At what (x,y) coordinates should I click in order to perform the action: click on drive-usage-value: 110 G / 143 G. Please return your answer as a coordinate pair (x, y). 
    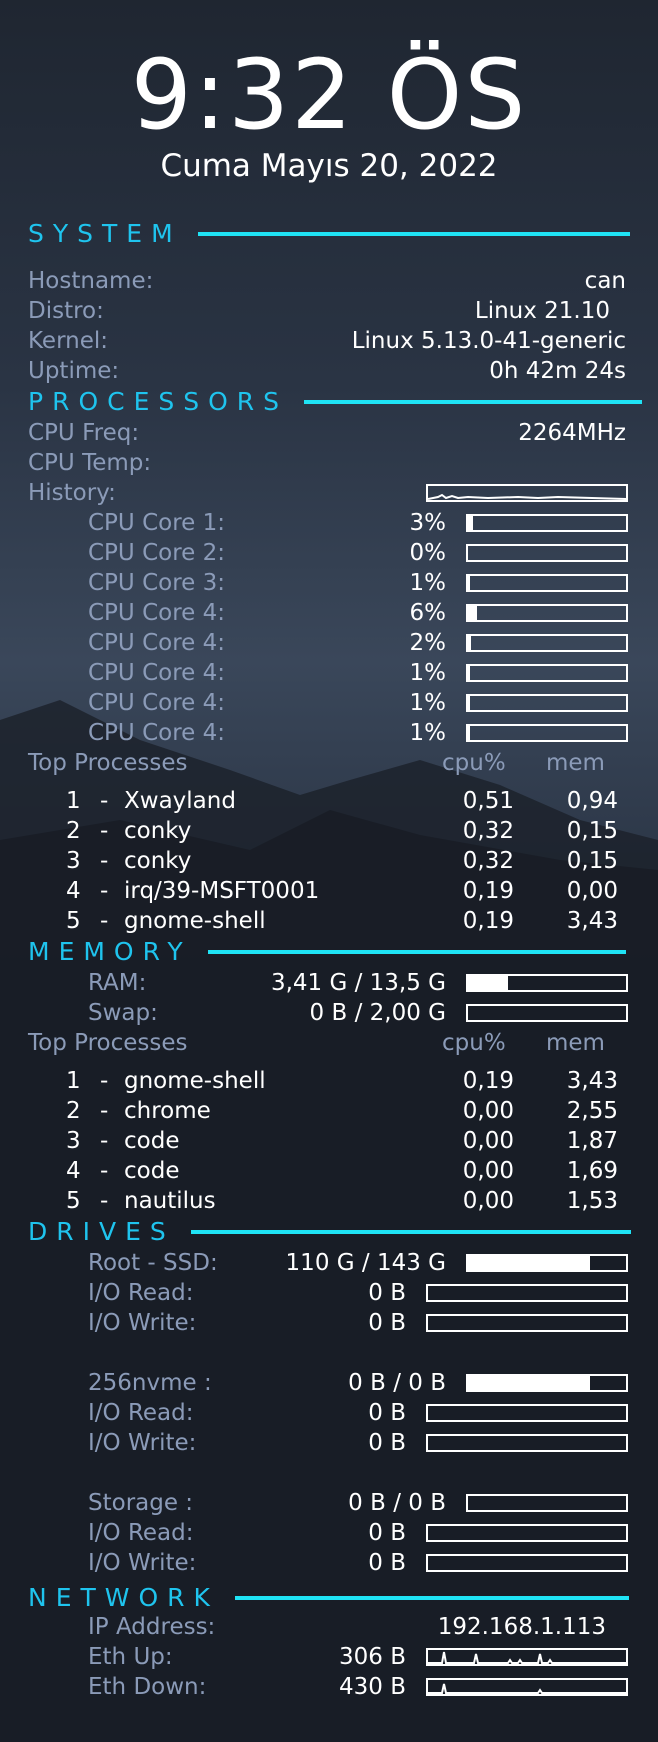
    Looking at the image, I should click on (365, 1263).